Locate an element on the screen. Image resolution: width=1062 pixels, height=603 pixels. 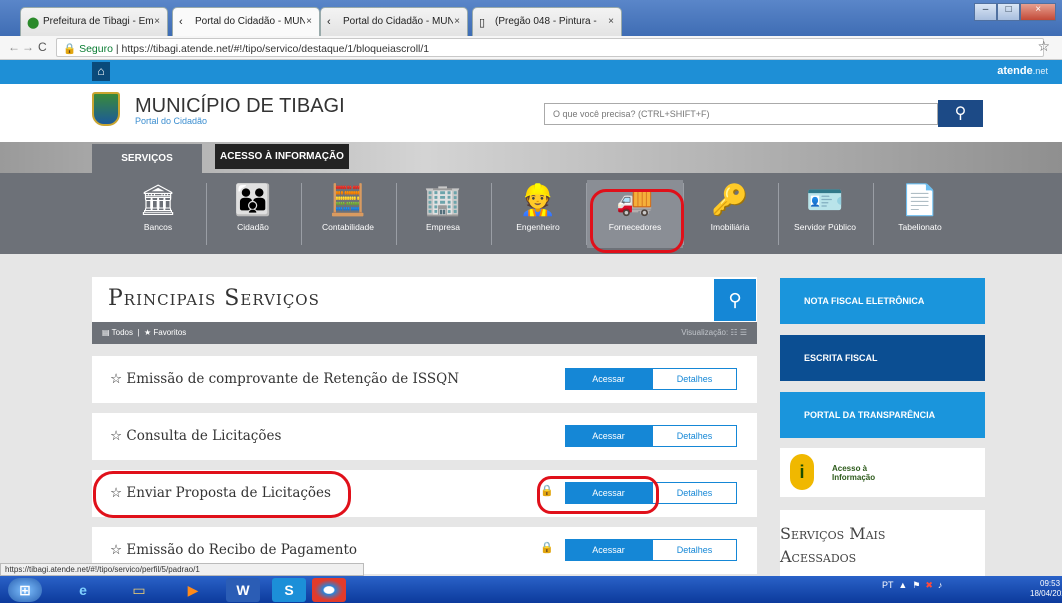
services-title: Principais Serviços is located at coordinates (214, 298).